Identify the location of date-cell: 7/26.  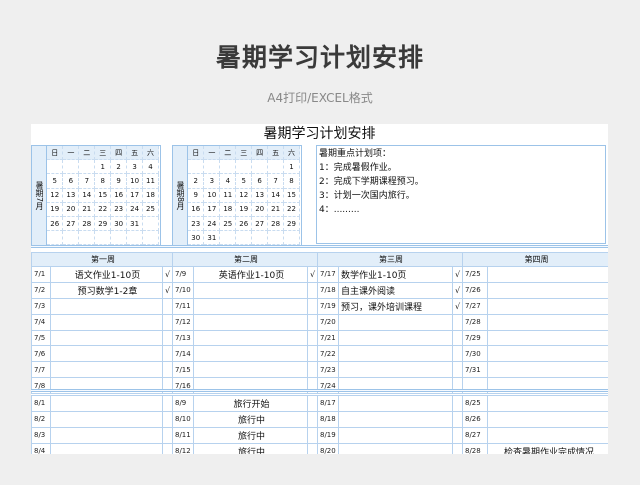
(475, 290).